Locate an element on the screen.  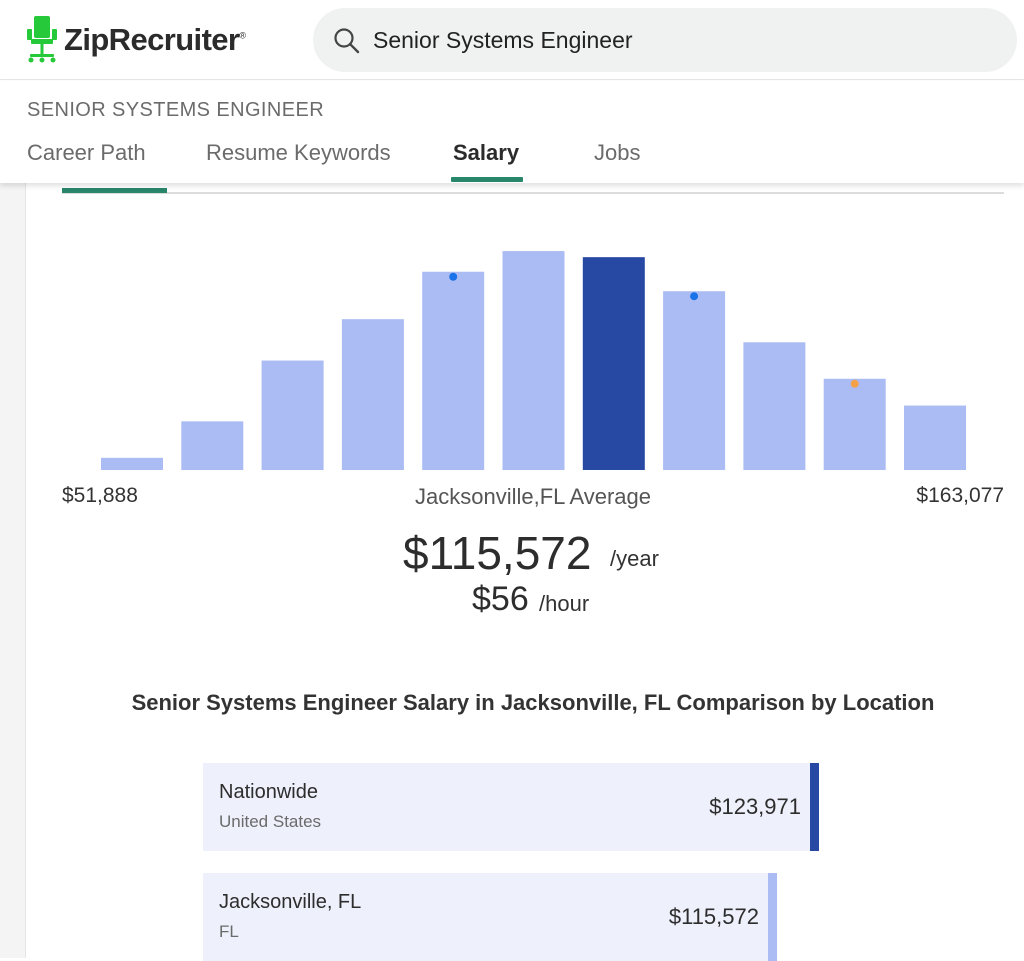
location-name: Nationwide is located at coordinates (268, 792).